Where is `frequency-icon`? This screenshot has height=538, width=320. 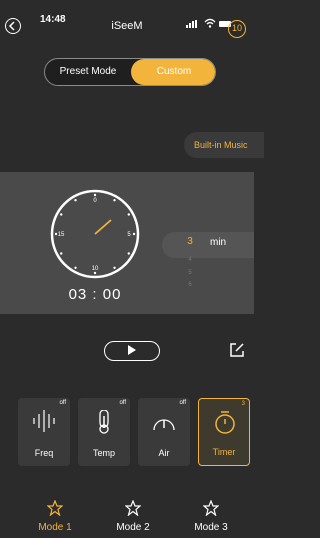 frequency-icon is located at coordinates (44, 421).